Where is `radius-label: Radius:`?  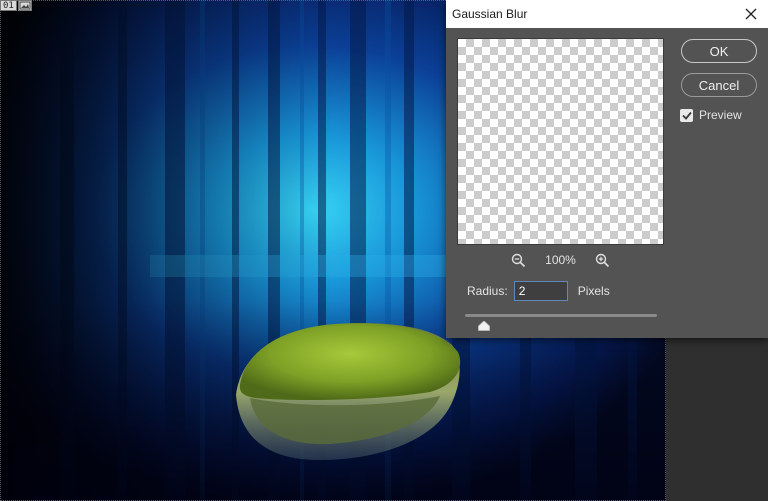
radius-label: Radius: is located at coordinates (487, 291).